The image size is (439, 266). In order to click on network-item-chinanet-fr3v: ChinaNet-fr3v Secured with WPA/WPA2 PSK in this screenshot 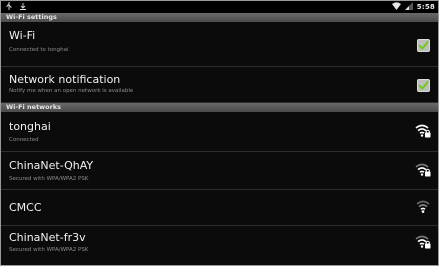, I will do `click(219, 245)`.